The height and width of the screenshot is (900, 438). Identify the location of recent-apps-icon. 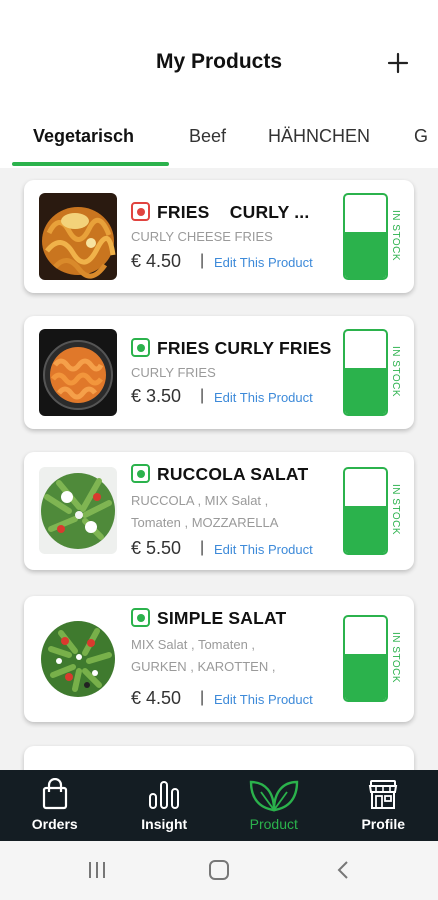
(97, 870).